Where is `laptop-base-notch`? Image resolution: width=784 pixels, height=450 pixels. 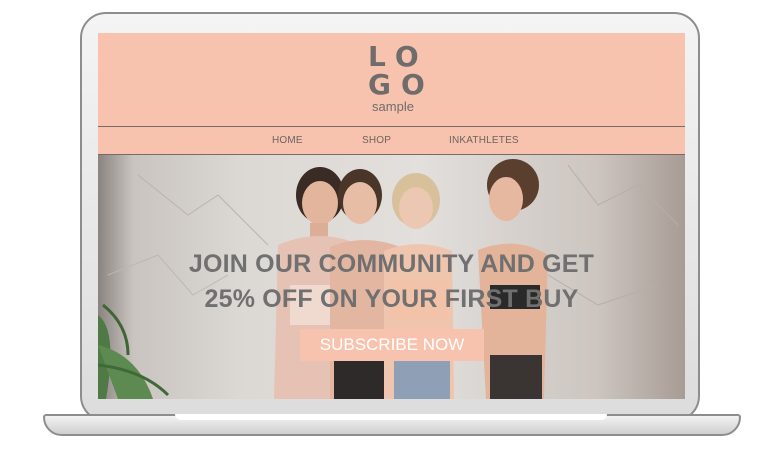
laptop-base-notch is located at coordinates (391, 417).